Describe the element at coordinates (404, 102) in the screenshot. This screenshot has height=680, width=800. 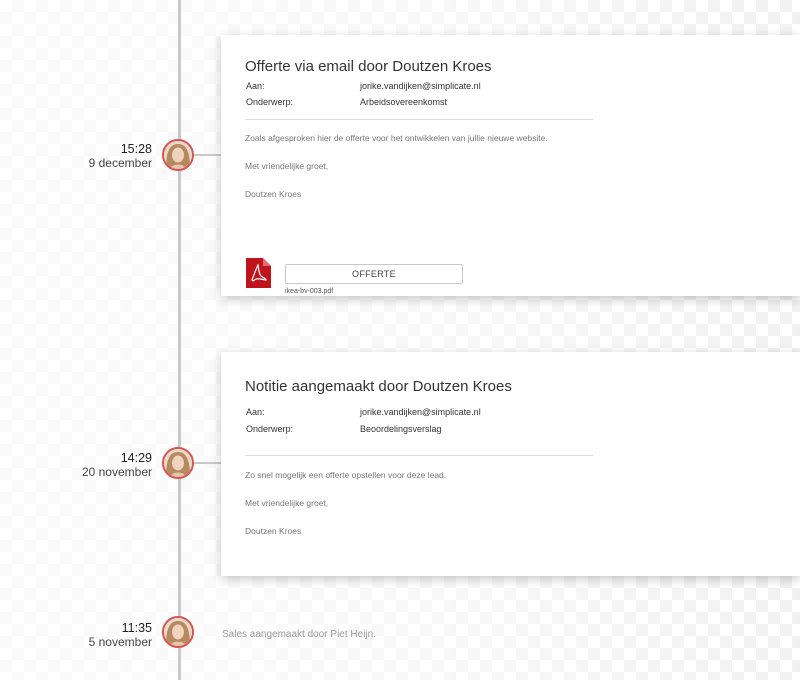
I see `subject-value: Arbeidsovereenkomst` at that location.